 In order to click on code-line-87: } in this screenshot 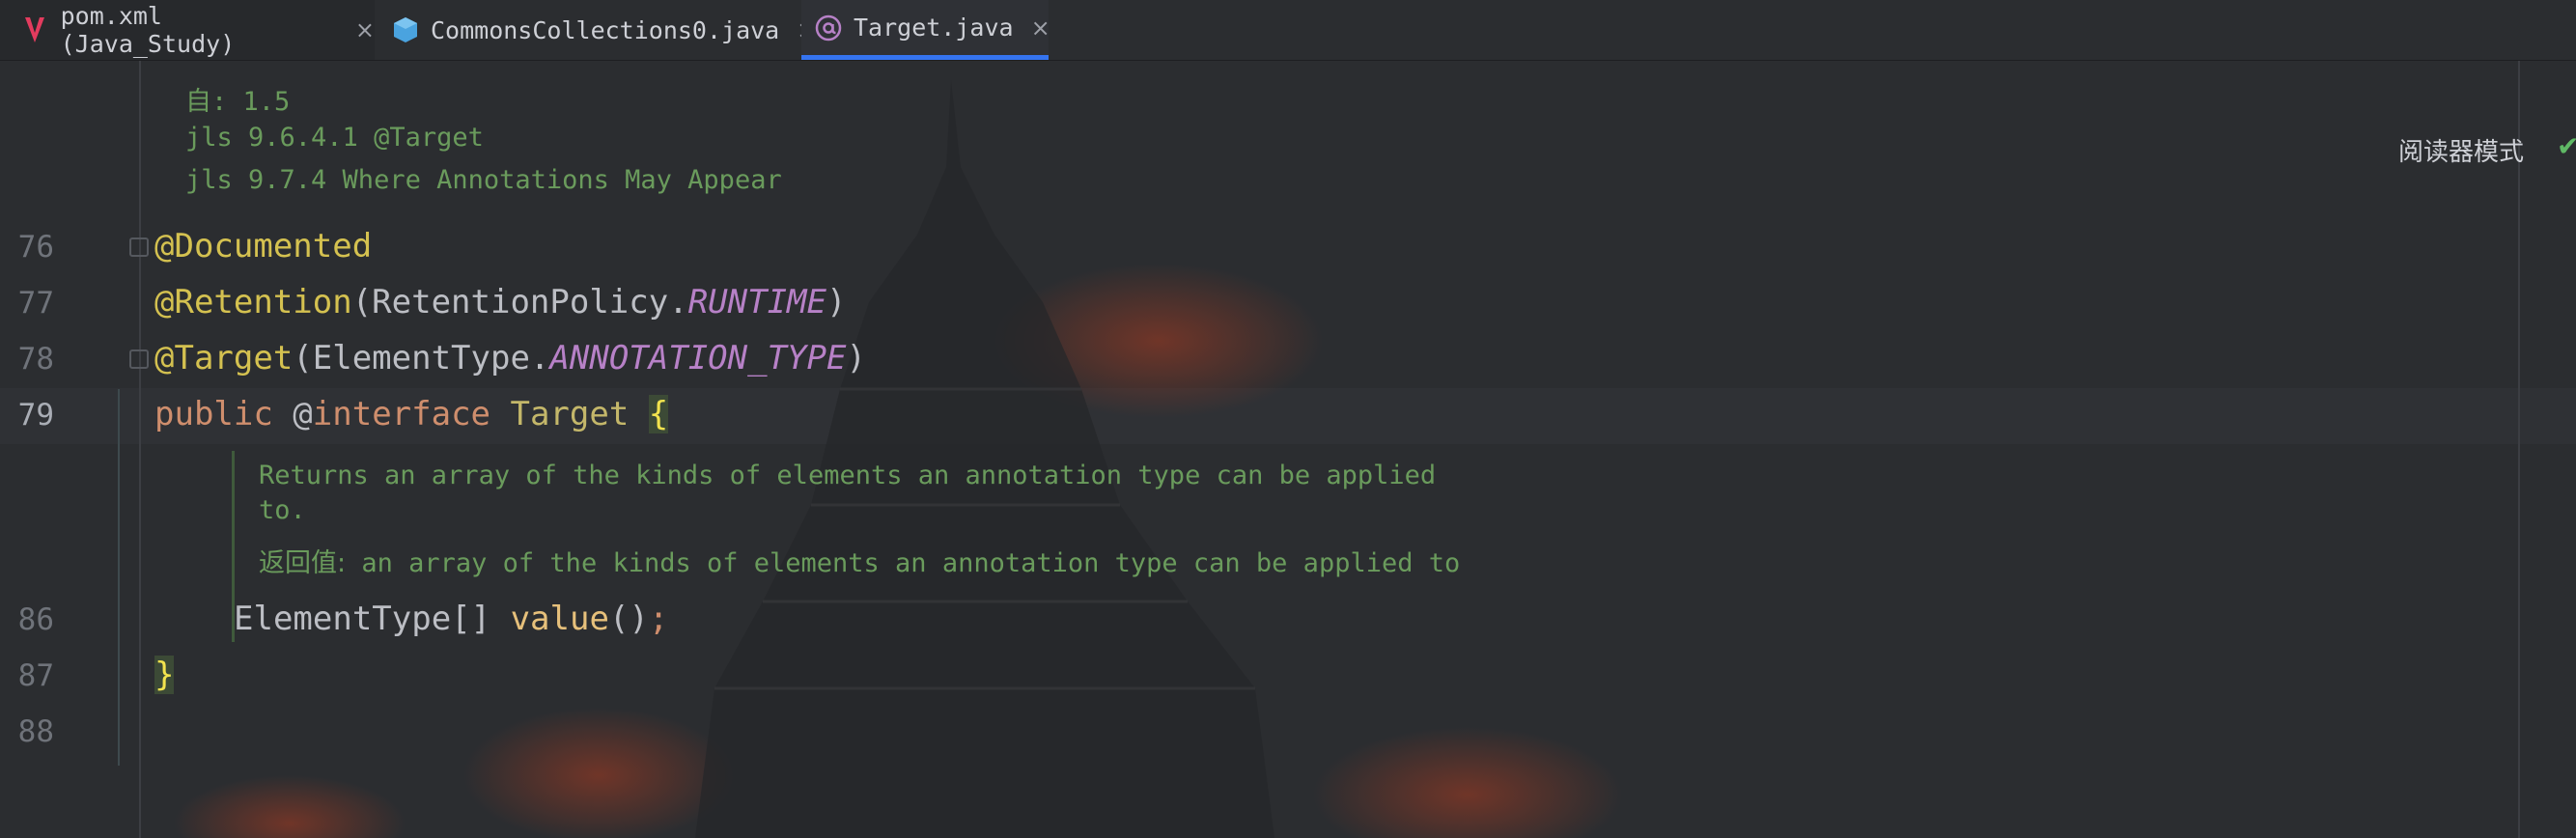, I will do `click(165, 675)`.